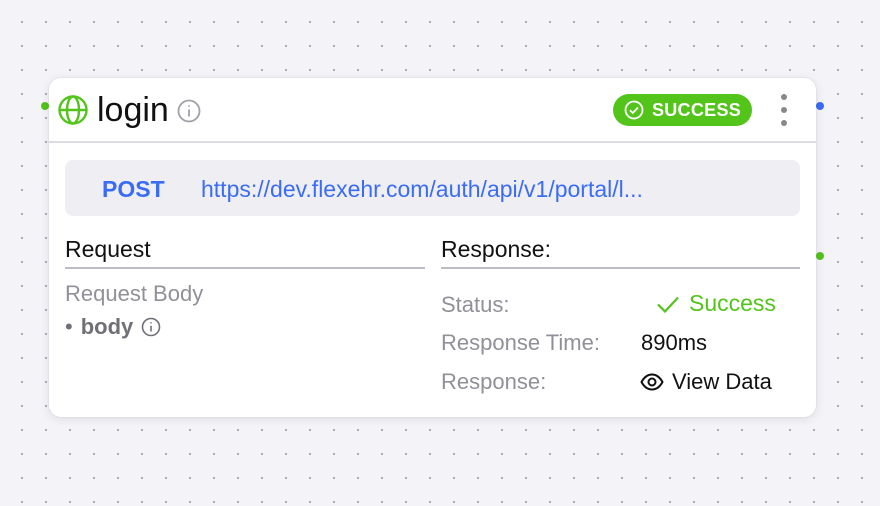  Describe the element at coordinates (820, 256) in the screenshot. I see `output-handle-success` at that location.